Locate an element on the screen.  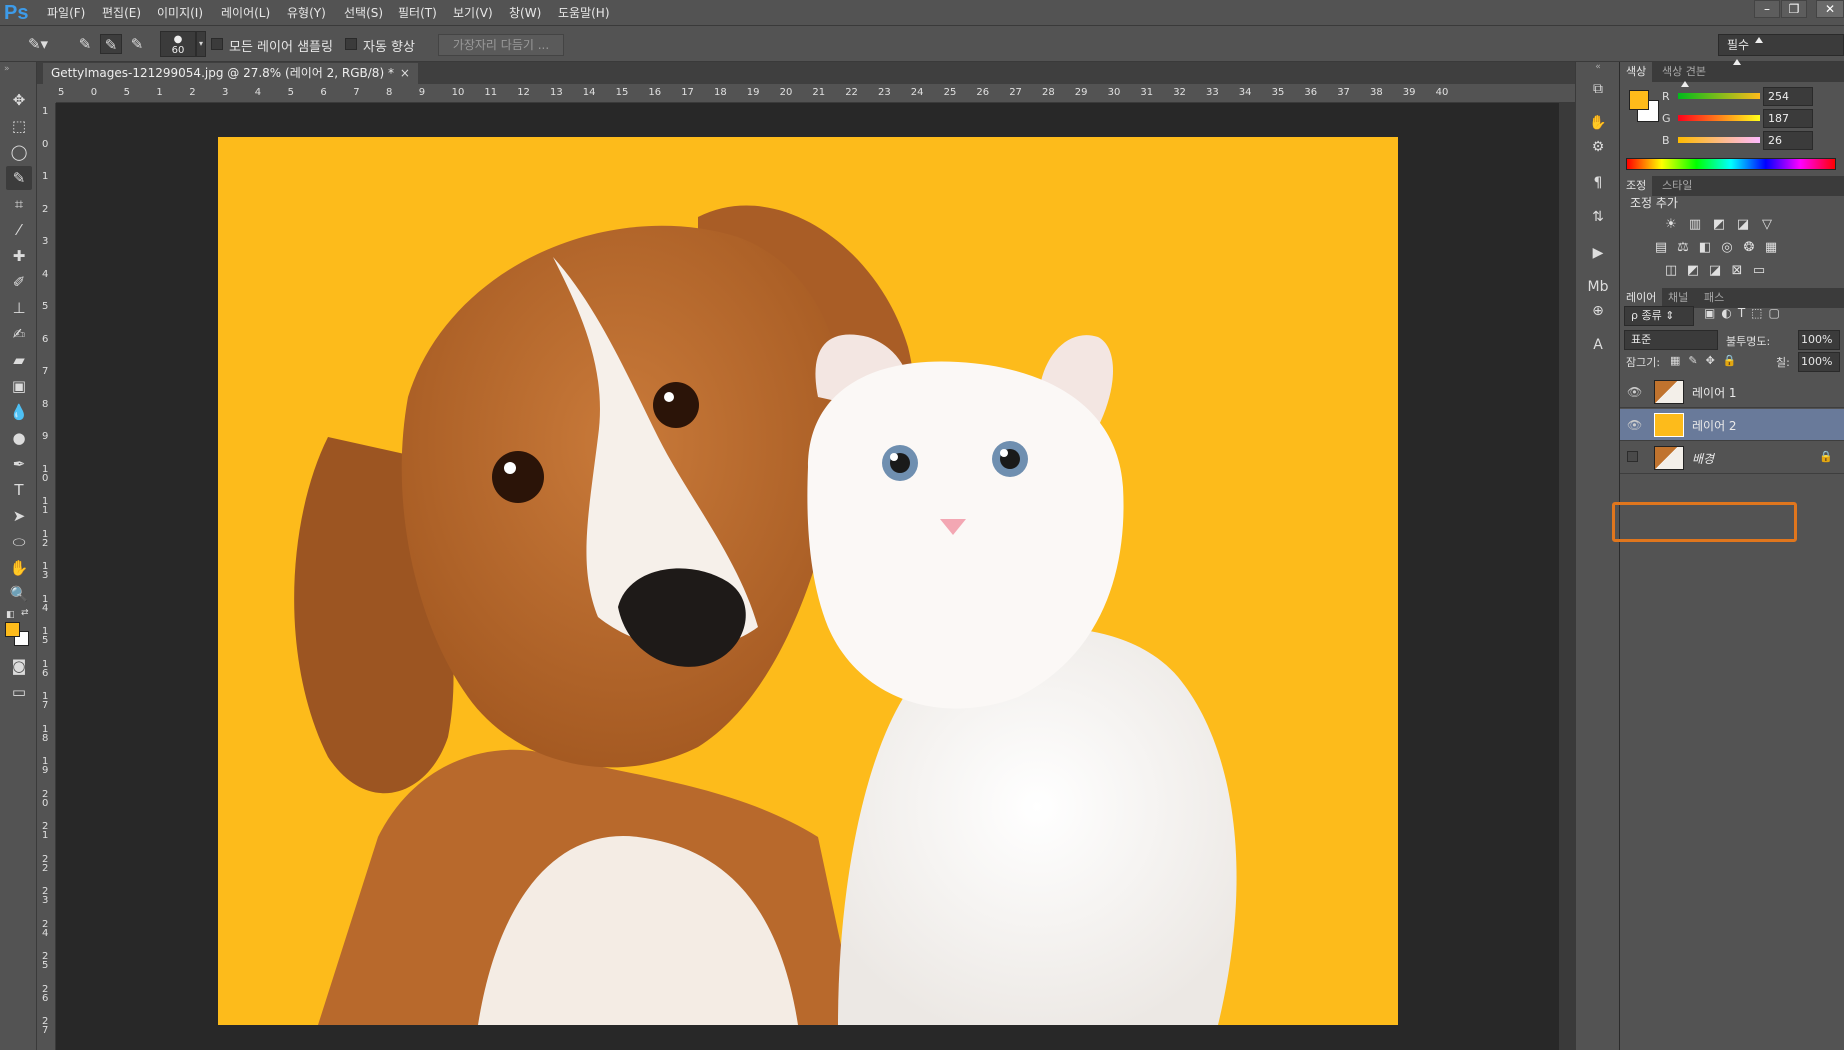
curves-icon: ◩ is located at coordinates (1719, 225).